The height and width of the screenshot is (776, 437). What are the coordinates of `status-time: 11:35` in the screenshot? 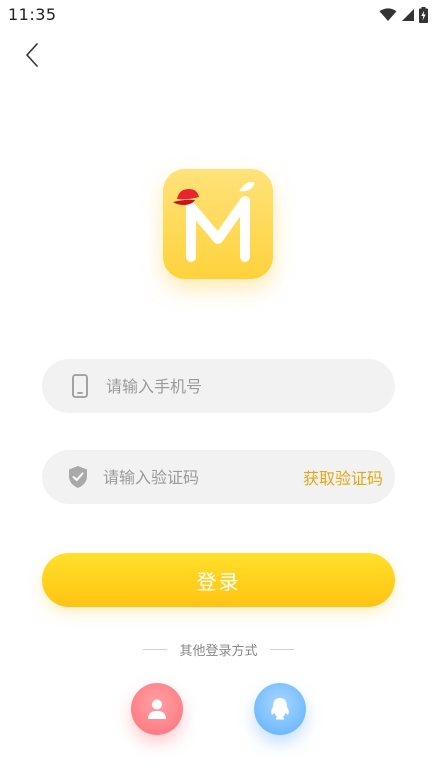 It's located at (32, 14).